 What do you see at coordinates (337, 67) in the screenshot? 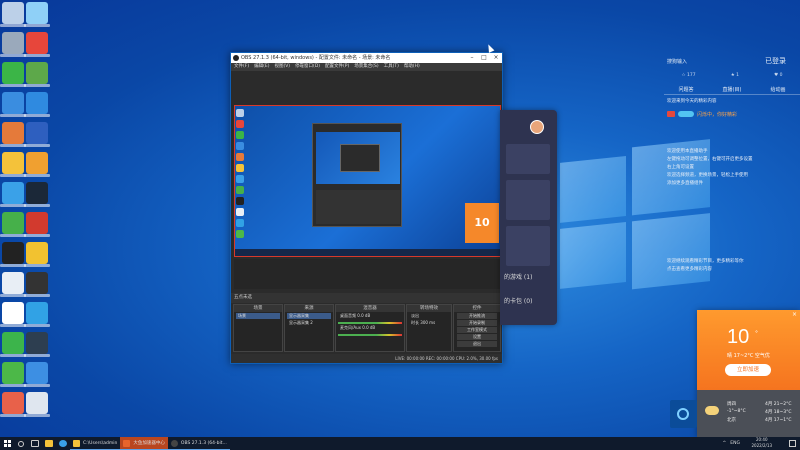
I see `obs-menu-item: 配置文件(P)` at bounding box center [337, 67].